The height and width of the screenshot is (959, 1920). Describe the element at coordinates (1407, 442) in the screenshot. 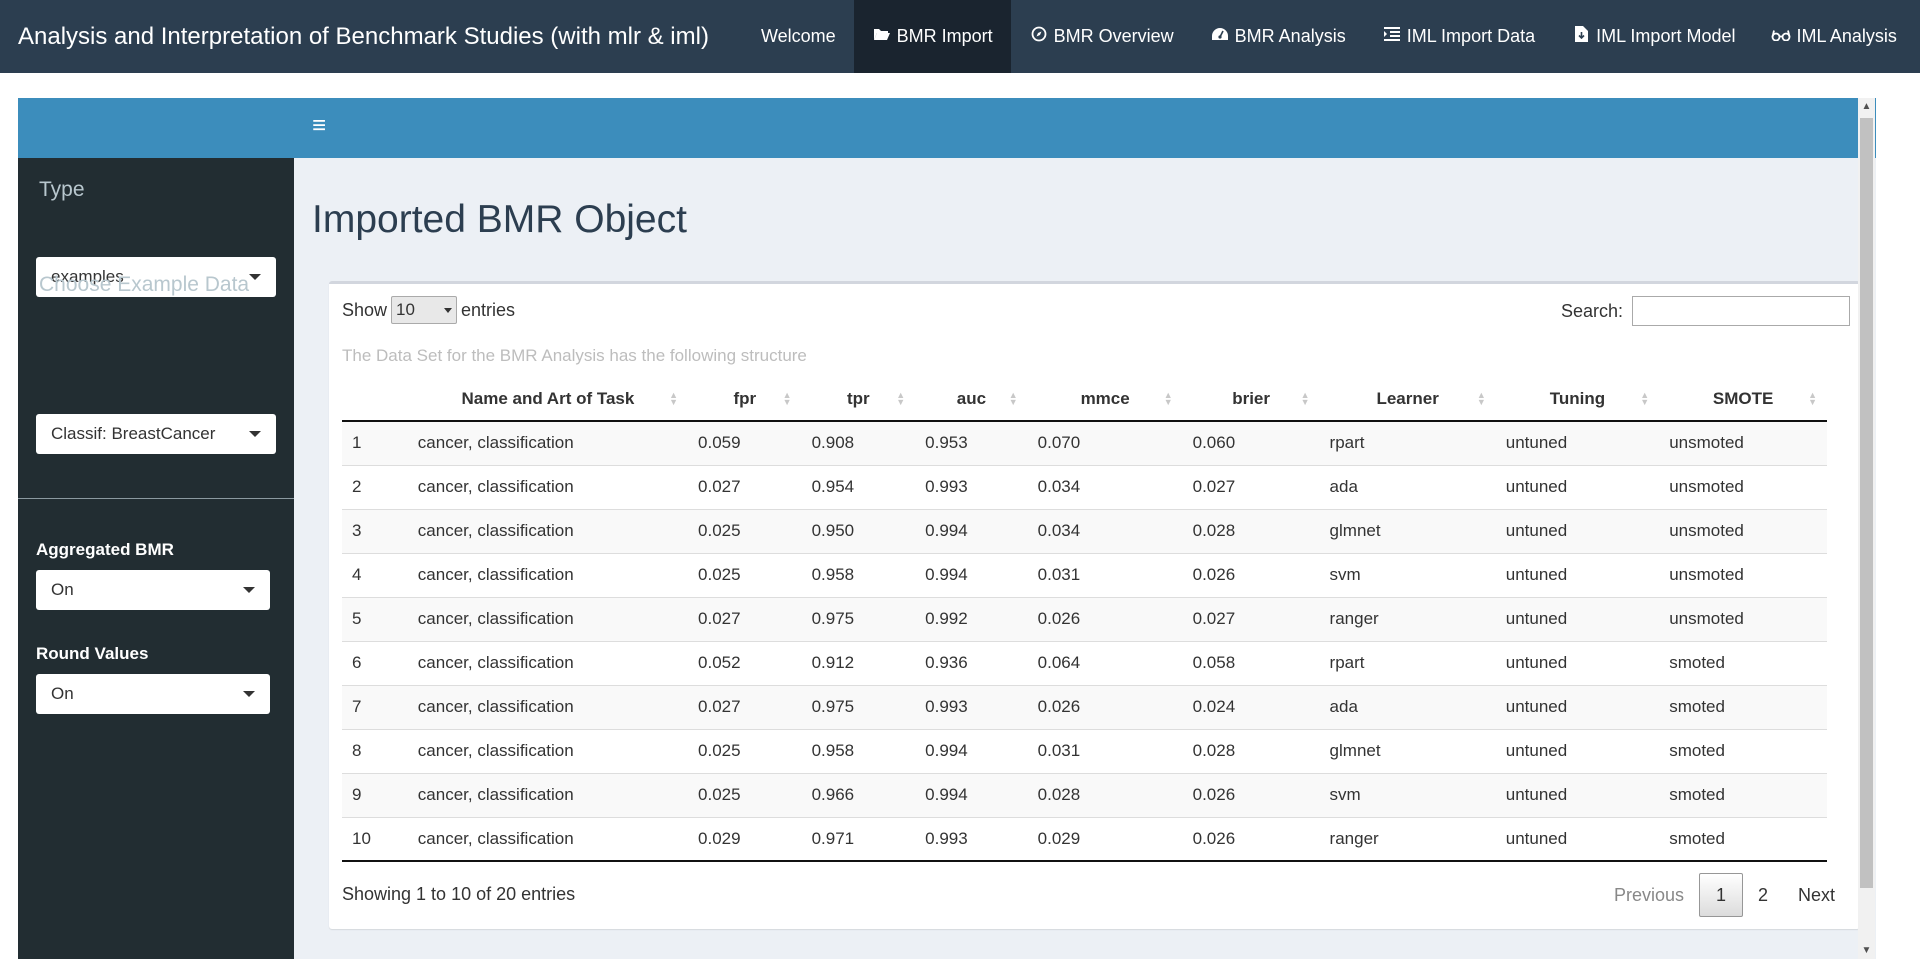

I see `table-cell: rpart` at that location.